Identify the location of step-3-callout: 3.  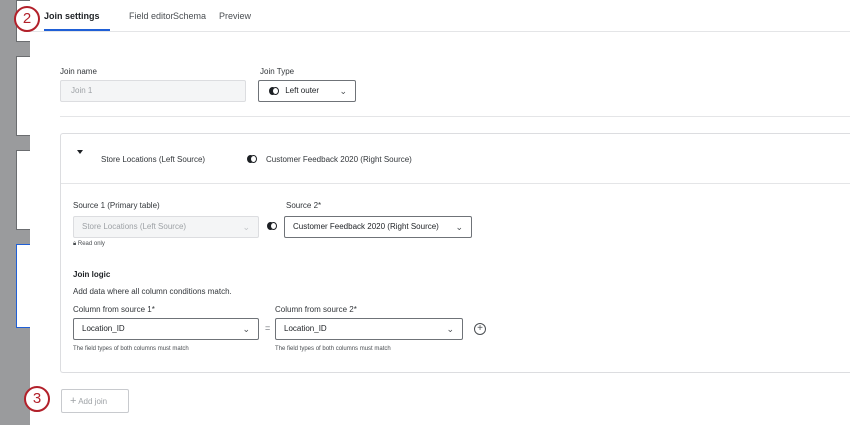
(37, 399).